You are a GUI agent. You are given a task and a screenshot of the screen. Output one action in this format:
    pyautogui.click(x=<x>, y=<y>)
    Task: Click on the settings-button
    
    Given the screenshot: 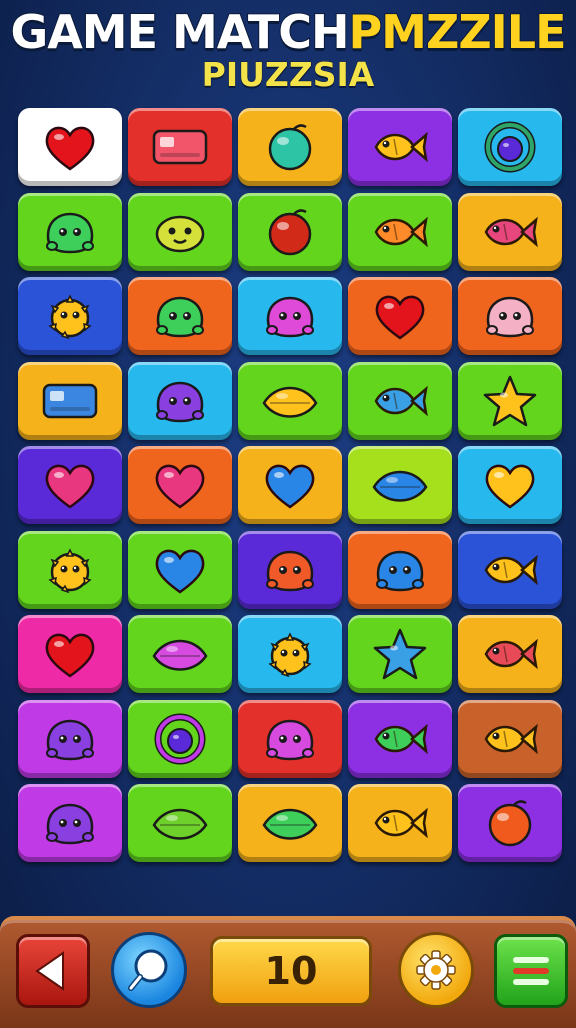 What is the action you would take?
    pyautogui.click(x=436, y=970)
    